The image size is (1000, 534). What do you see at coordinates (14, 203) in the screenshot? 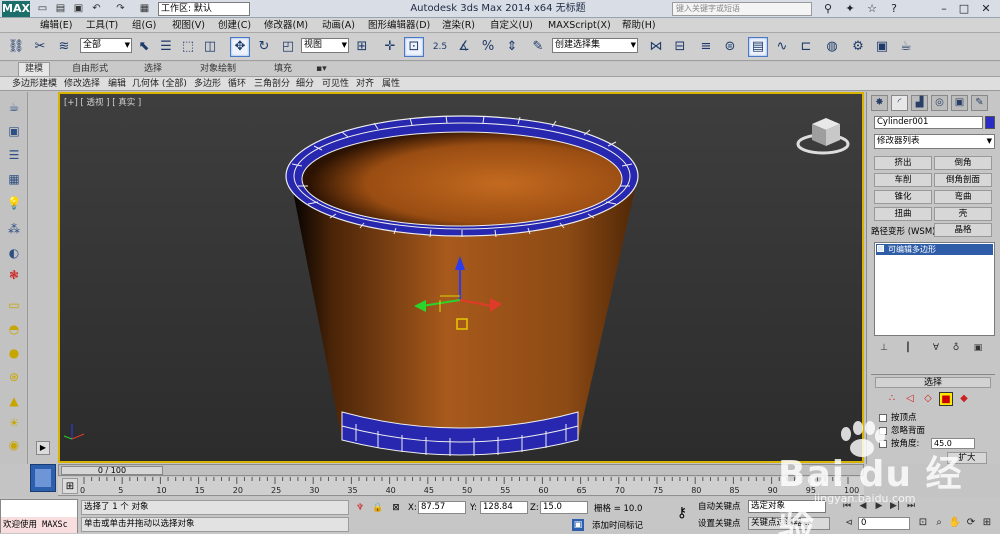
I see `light-icon: 💡` at bounding box center [14, 203].